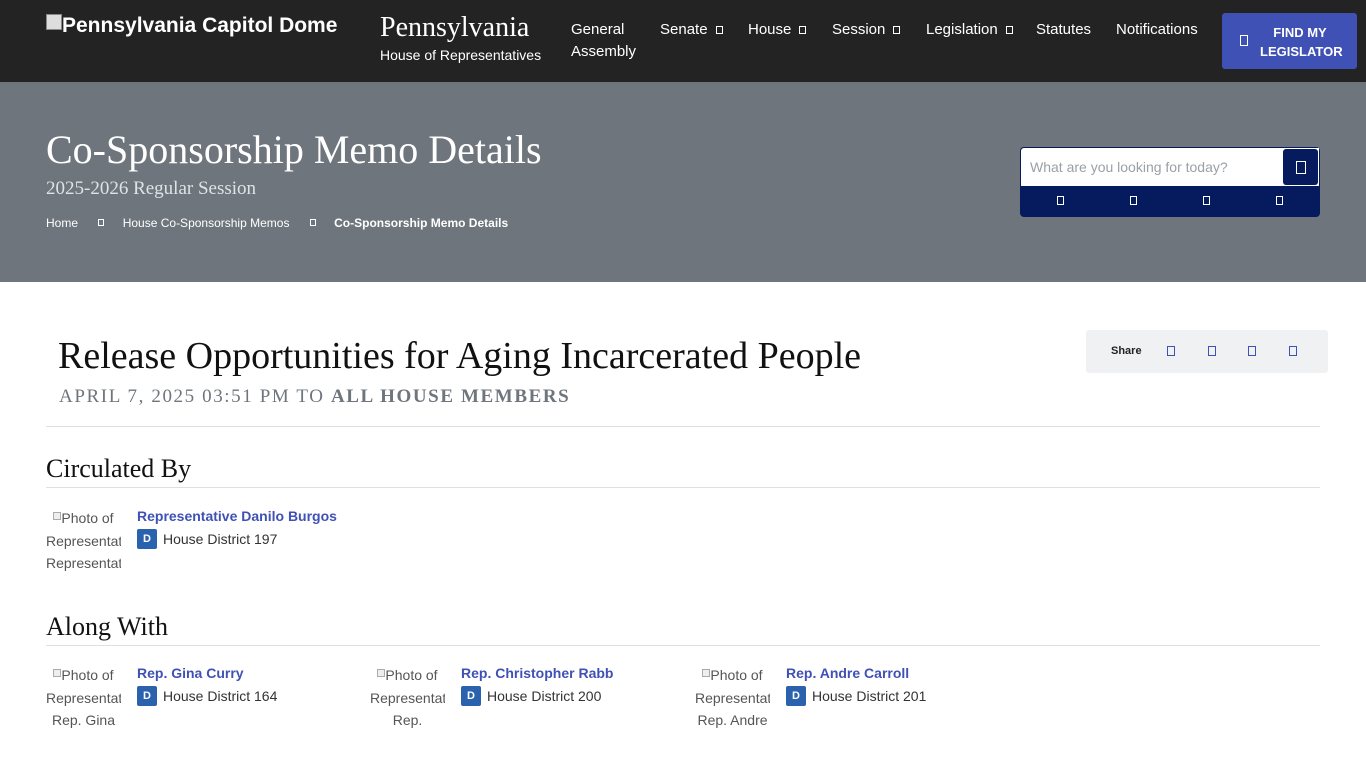 The image size is (1366, 768). Describe the element at coordinates (1126, 351) in the screenshot. I see `share-label: Share` at that location.